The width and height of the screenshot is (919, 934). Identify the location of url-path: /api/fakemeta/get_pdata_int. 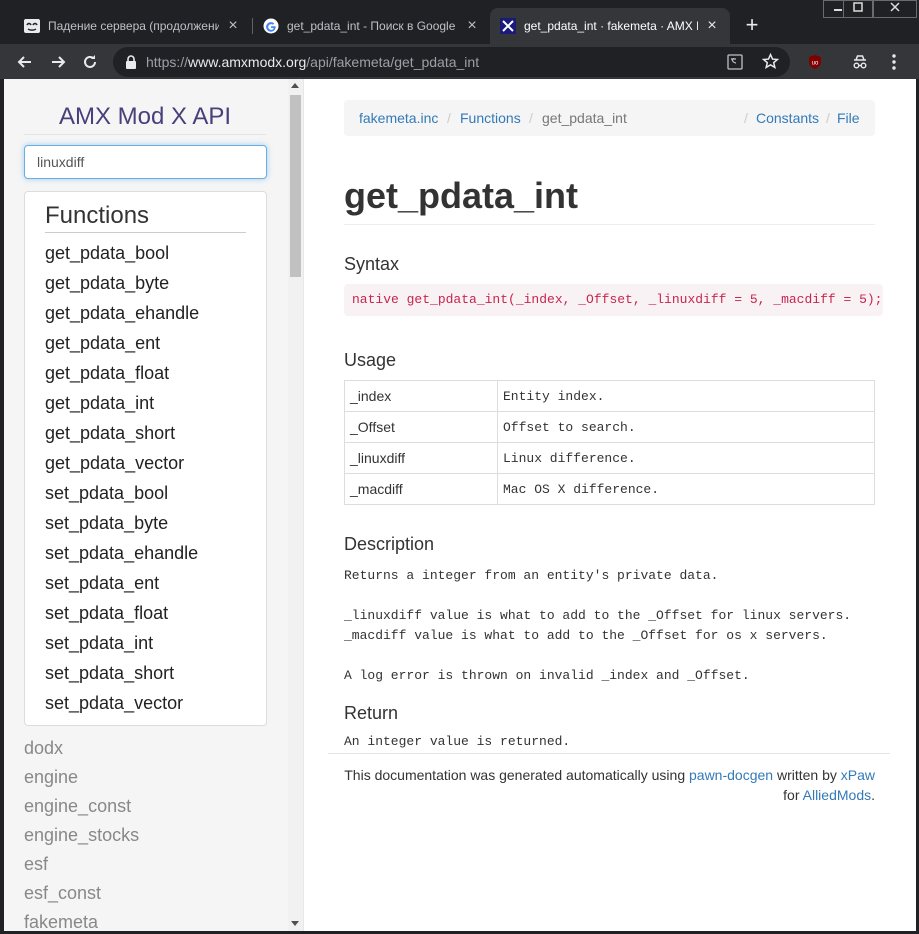
(393, 62).